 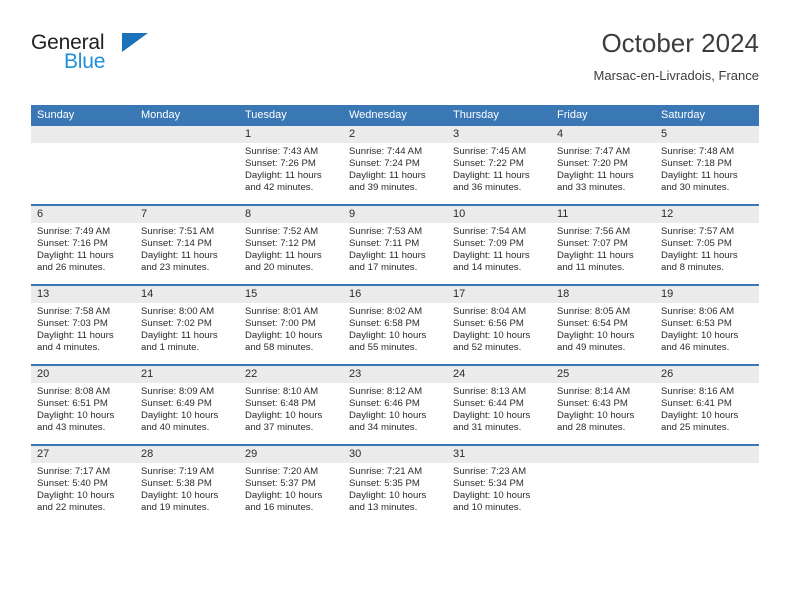 What do you see at coordinates (490, 151) in the screenshot?
I see `sunrise-text: Sunrise: 7:45 AM` at bounding box center [490, 151].